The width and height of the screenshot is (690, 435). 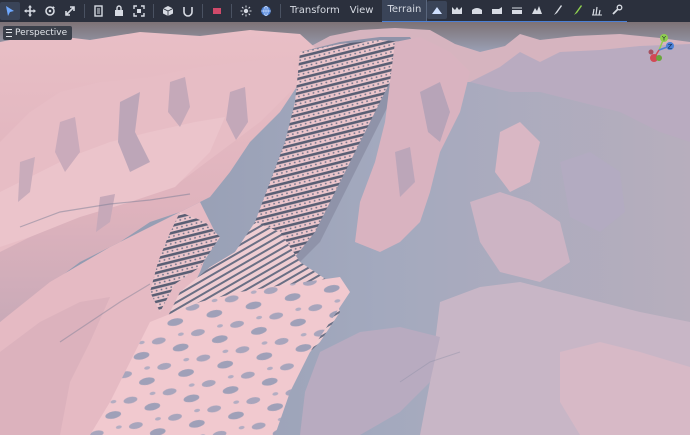 I want to click on scale-icon, so click(x=70, y=11).